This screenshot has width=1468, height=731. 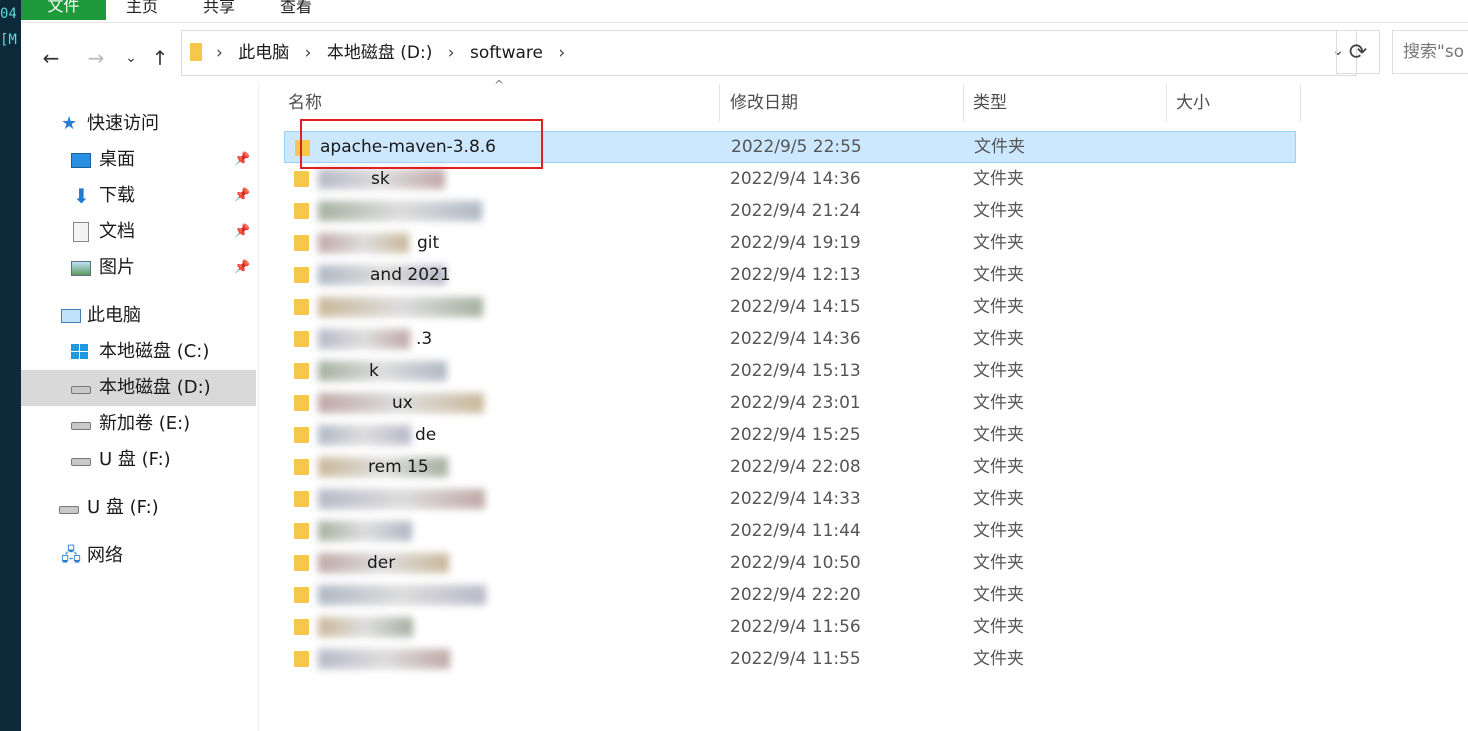 I want to click on sidebar-item-label: U 盘 (F:), so click(x=123, y=507).